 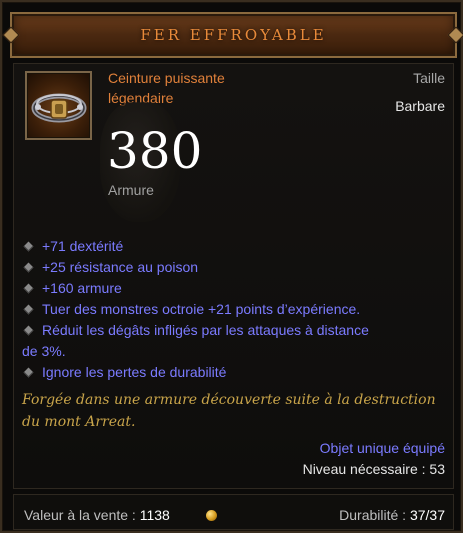 What do you see at coordinates (166, 78) in the screenshot?
I see `item-type-line1: Ceinture puissante` at bounding box center [166, 78].